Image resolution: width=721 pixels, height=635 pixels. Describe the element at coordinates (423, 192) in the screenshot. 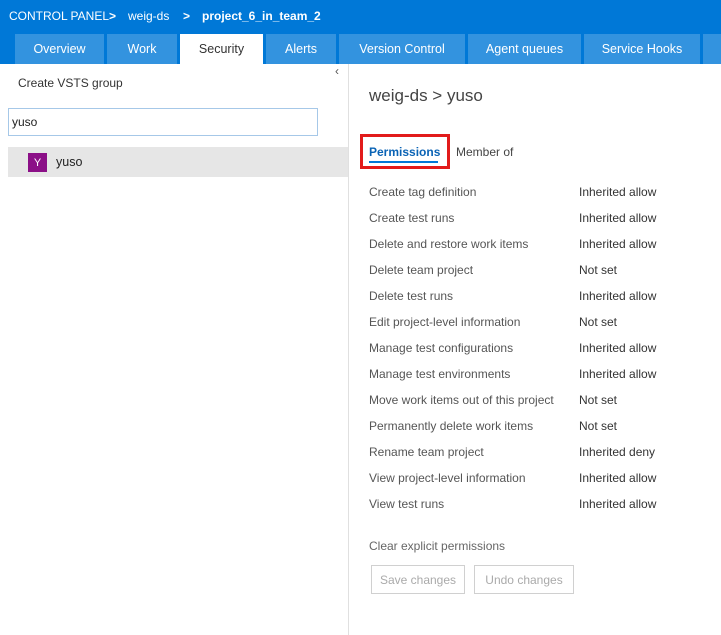

I see `permission-name: Create tag definition` at that location.